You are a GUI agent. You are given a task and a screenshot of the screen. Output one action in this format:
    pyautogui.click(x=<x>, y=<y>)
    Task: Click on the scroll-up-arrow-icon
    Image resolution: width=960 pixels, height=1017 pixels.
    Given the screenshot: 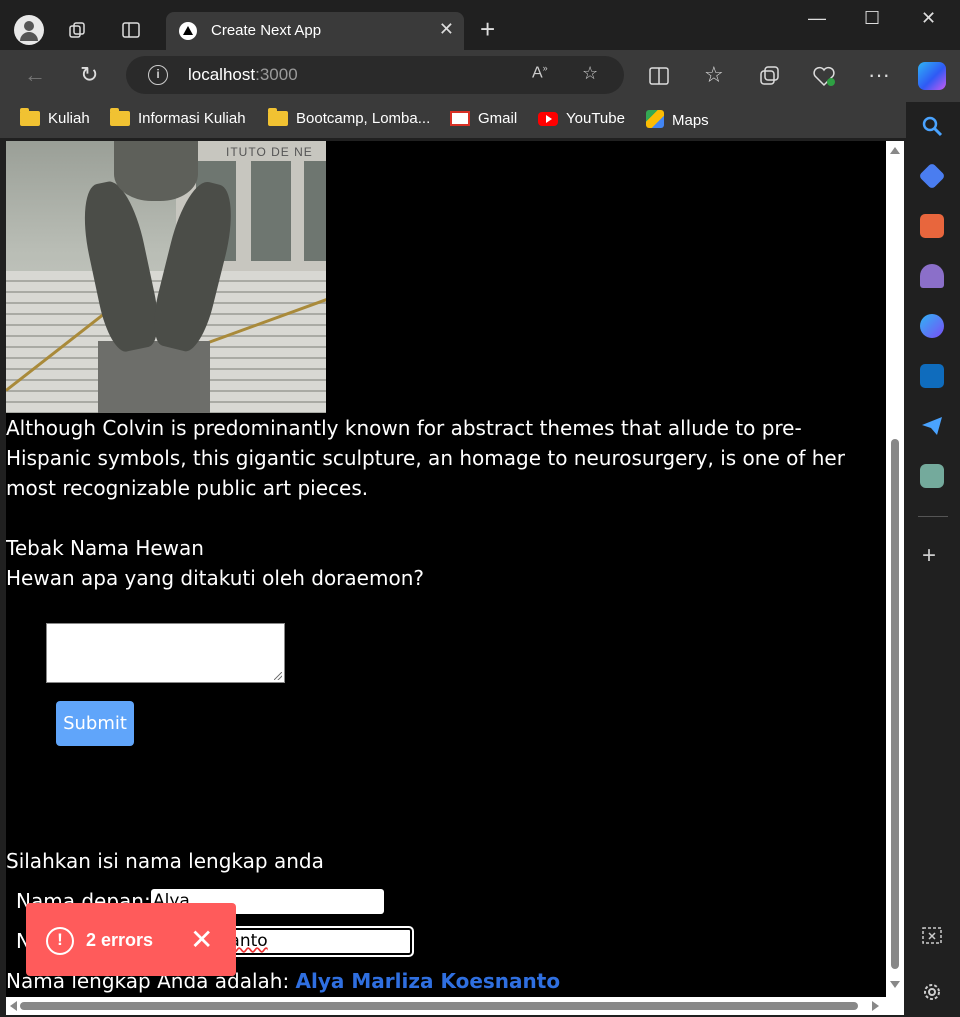 What is the action you would take?
    pyautogui.click(x=895, y=150)
    